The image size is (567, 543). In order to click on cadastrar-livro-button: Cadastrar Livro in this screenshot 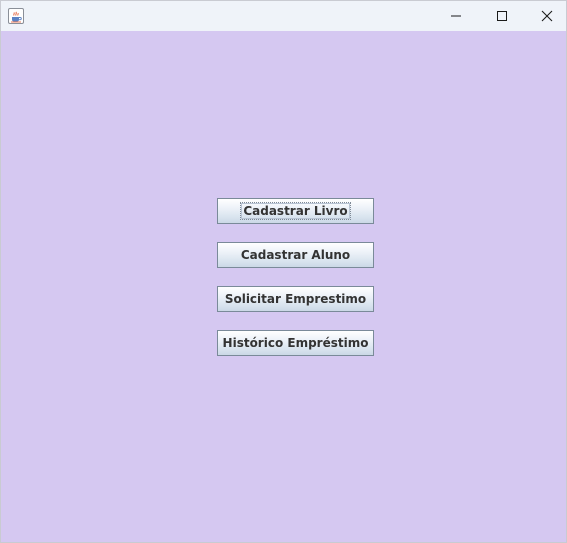, I will do `click(295, 211)`.